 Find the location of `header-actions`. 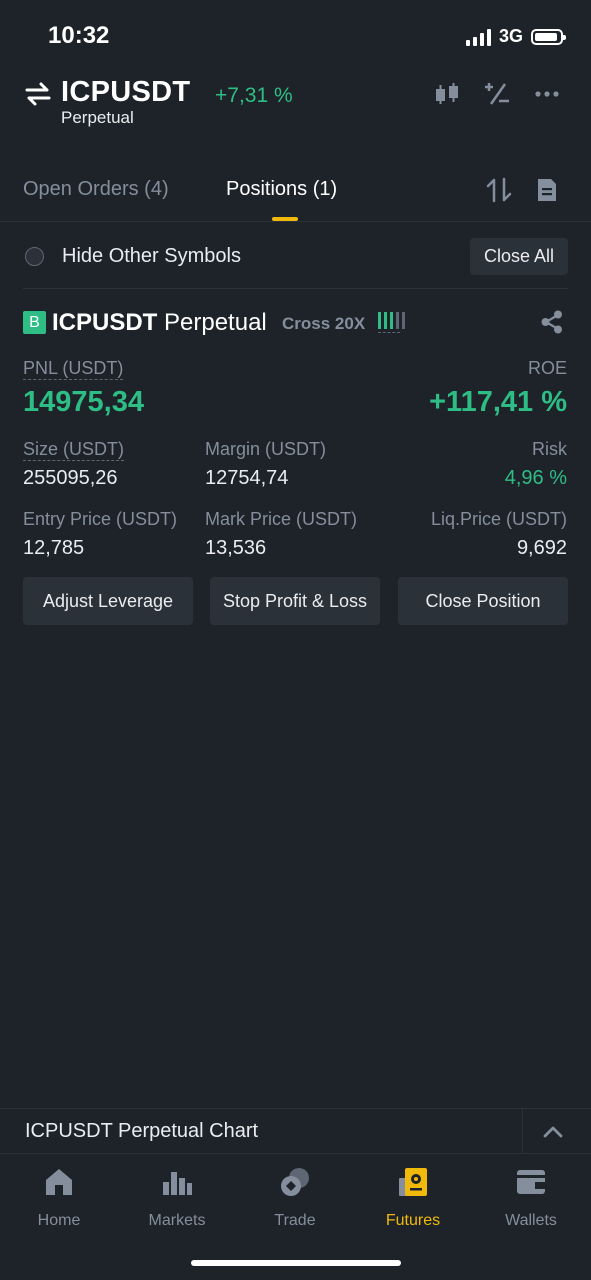

header-actions is located at coordinates (497, 94).